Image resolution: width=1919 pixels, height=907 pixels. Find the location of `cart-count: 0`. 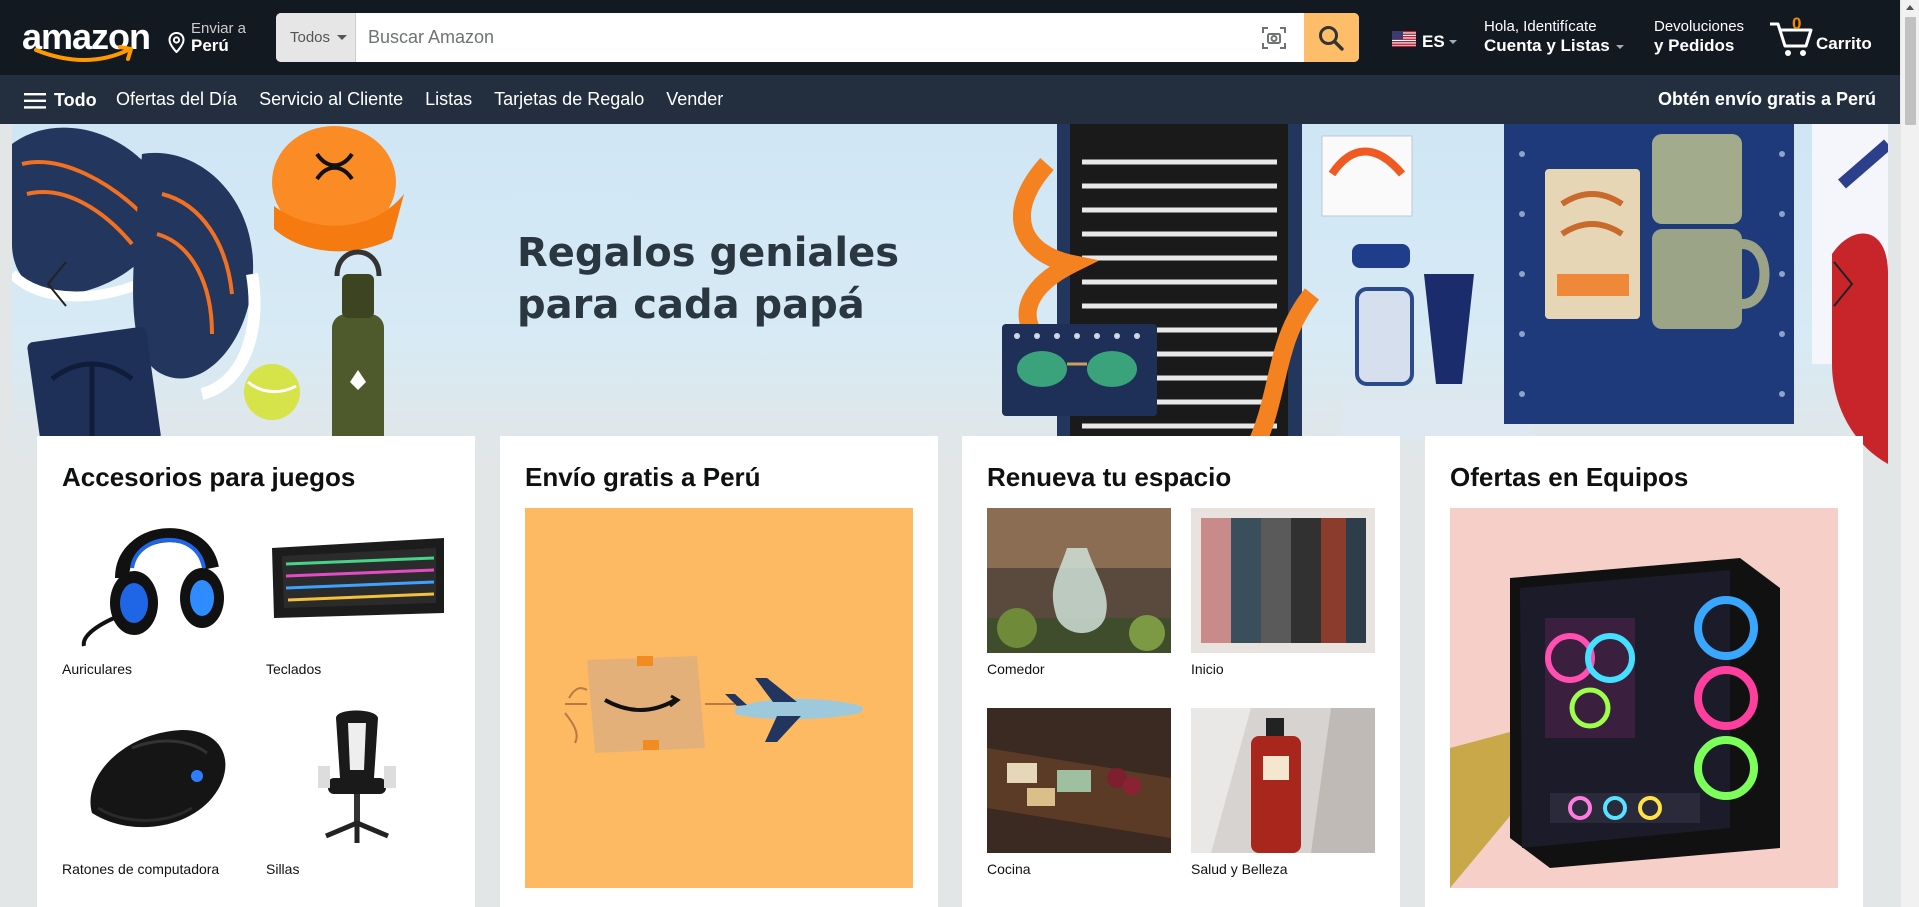

cart-count: 0 is located at coordinates (1797, 23).